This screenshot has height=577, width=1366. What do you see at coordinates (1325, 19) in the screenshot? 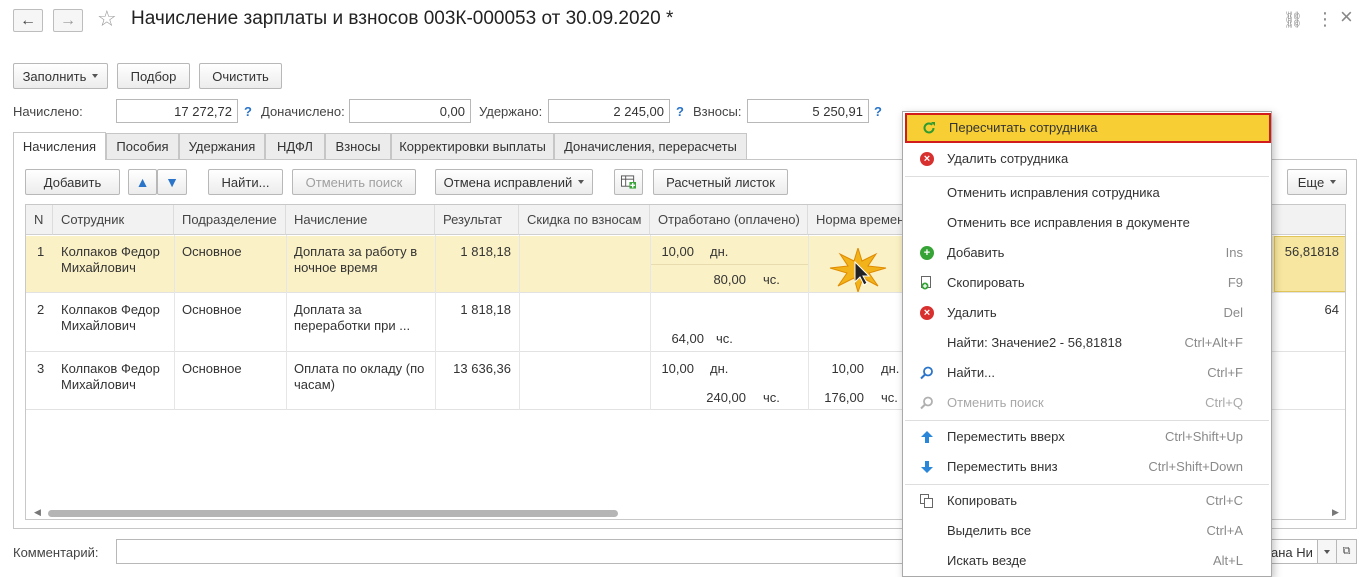
I see `more-icon: ⋮` at bounding box center [1325, 19].